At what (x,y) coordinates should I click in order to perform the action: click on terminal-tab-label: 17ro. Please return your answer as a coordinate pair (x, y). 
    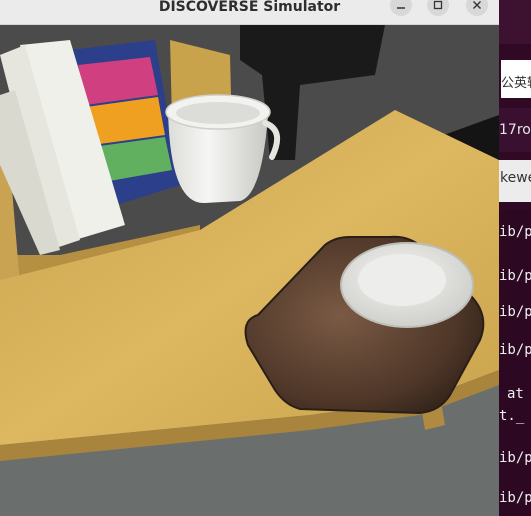
    Looking at the image, I should click on (515, 130).